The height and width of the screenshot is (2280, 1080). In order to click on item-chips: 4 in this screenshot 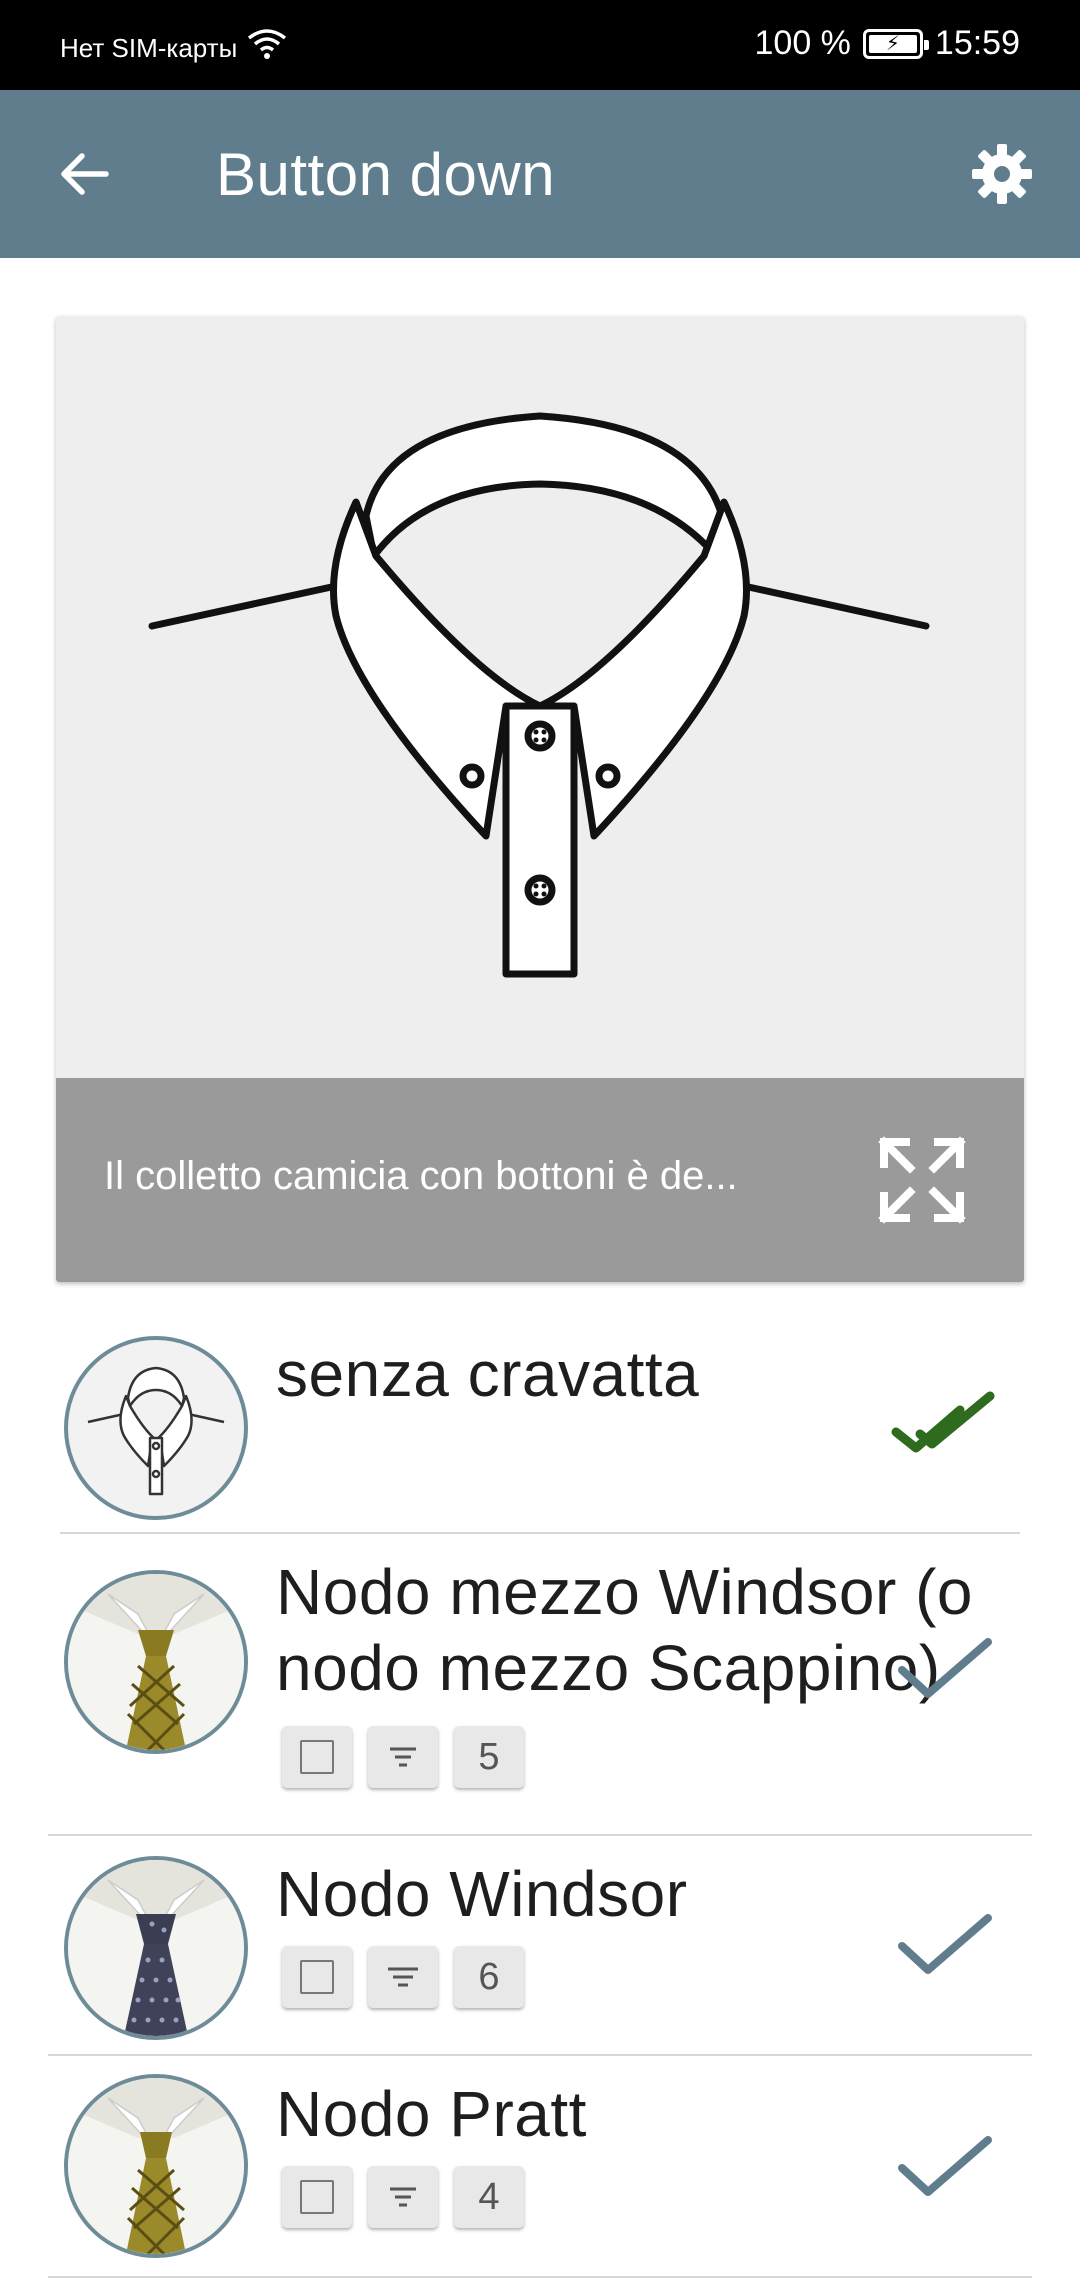, I will do `click(403, 2197)`.